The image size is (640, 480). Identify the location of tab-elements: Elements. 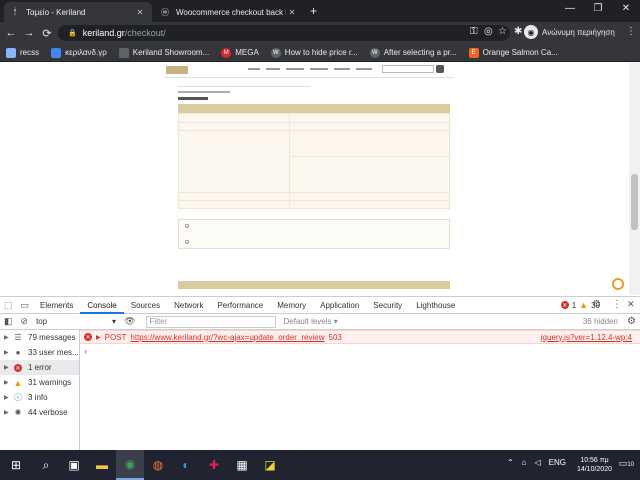
(56, 305).